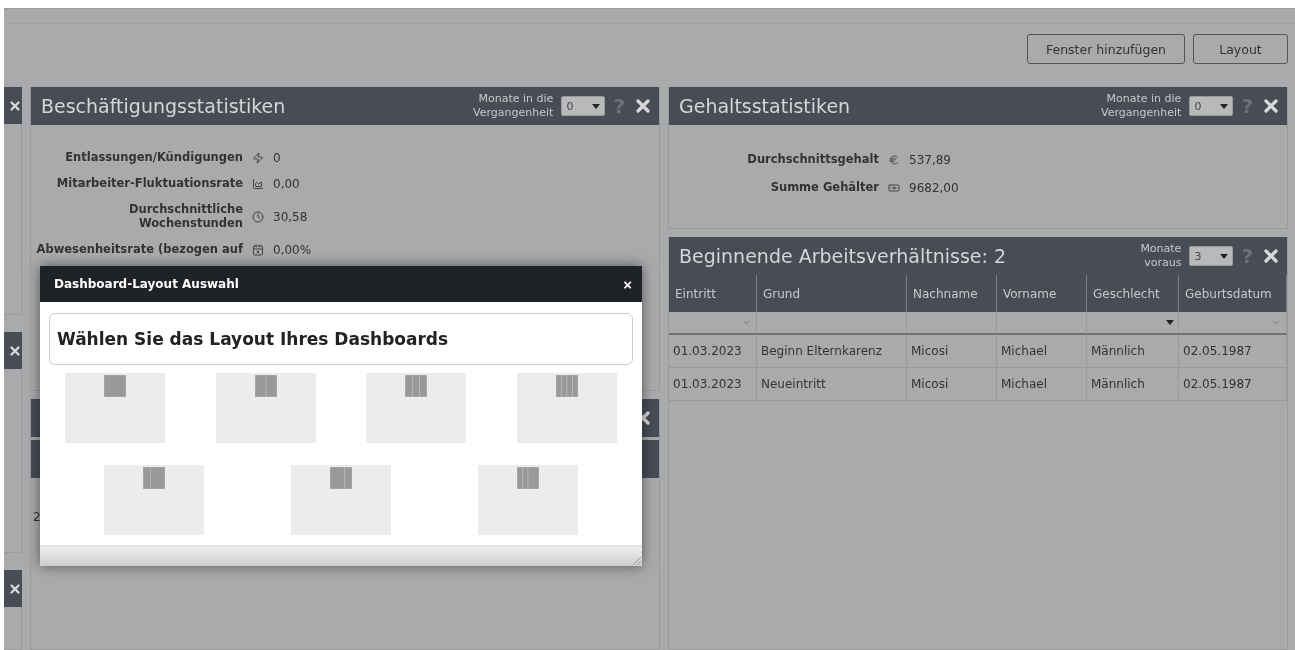 The width and height of the screenshot is (1295, 650). What do you see at coordinates (952, 293) in the screenshot?
I see `column-header: Nachname` at bounding box center [952, 293].